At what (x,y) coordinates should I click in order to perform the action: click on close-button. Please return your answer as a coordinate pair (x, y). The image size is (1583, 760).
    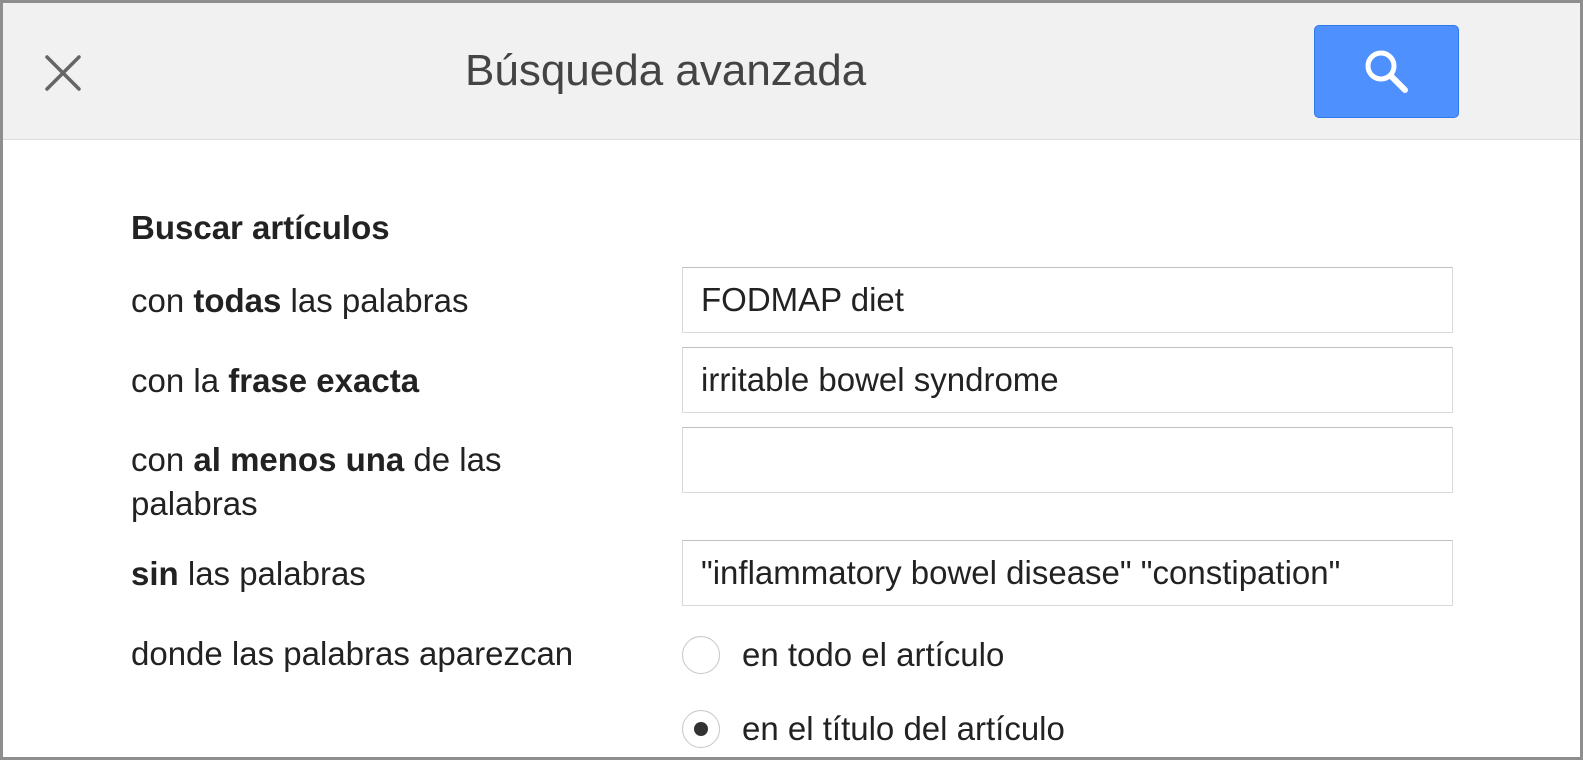
    Looking at the image, I should click on (63, 73).